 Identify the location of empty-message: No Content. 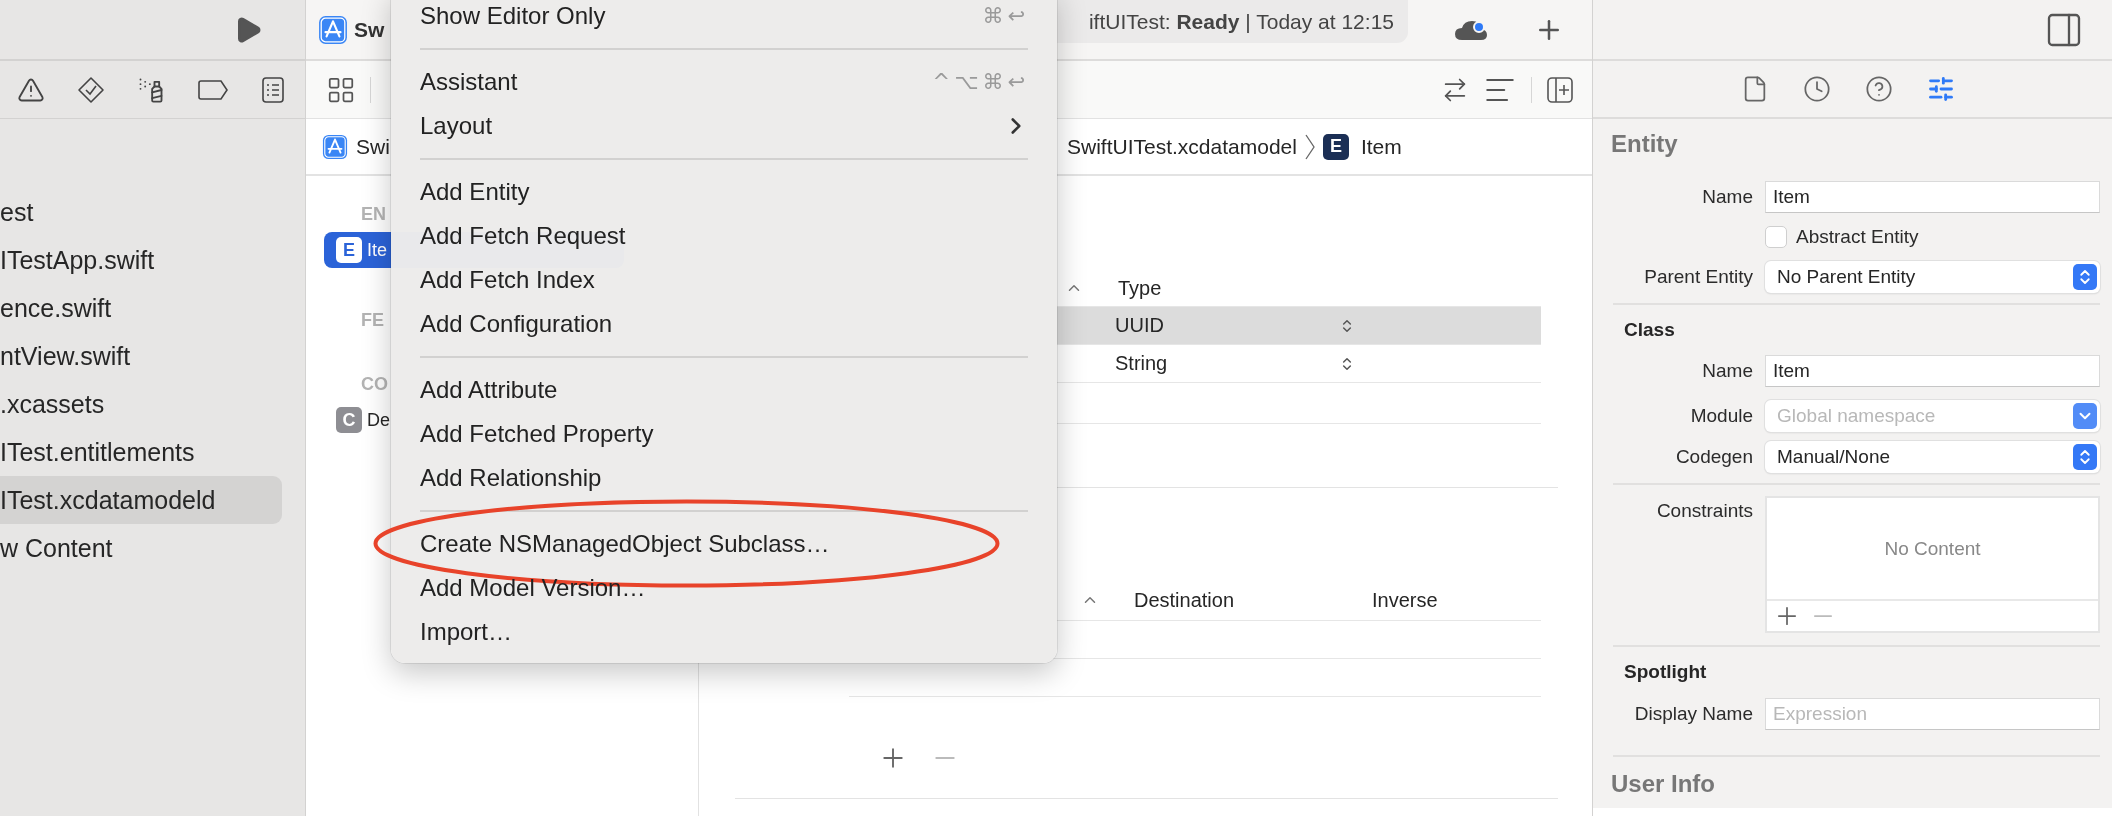
(1932, 548).